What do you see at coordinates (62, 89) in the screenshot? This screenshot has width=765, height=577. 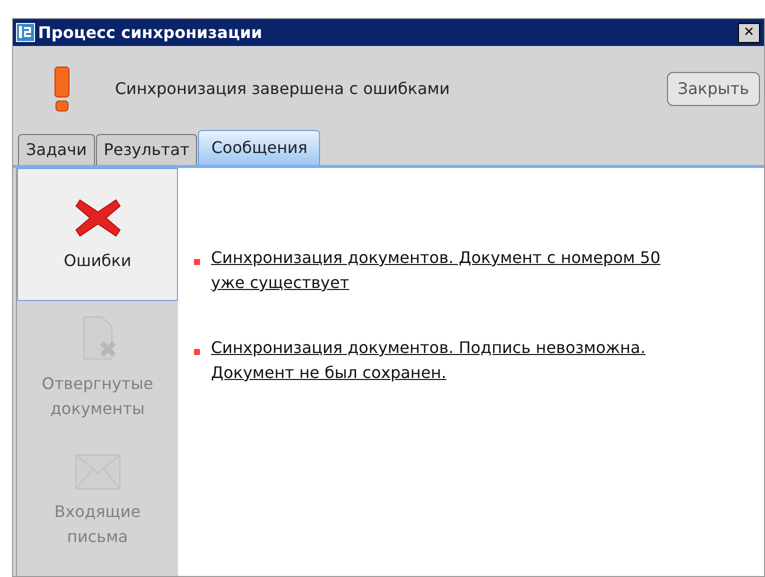 I see `exclamation-icon` at bounding box center [62, 89].